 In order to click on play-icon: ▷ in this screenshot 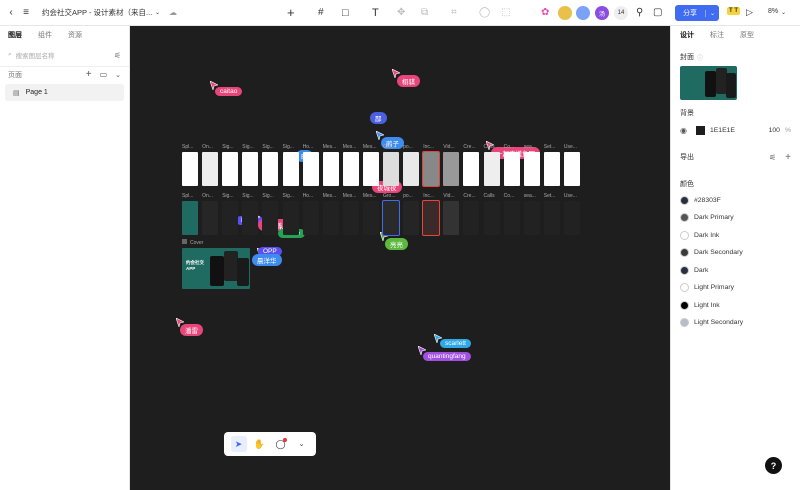, I will do `click(749, 13)`.